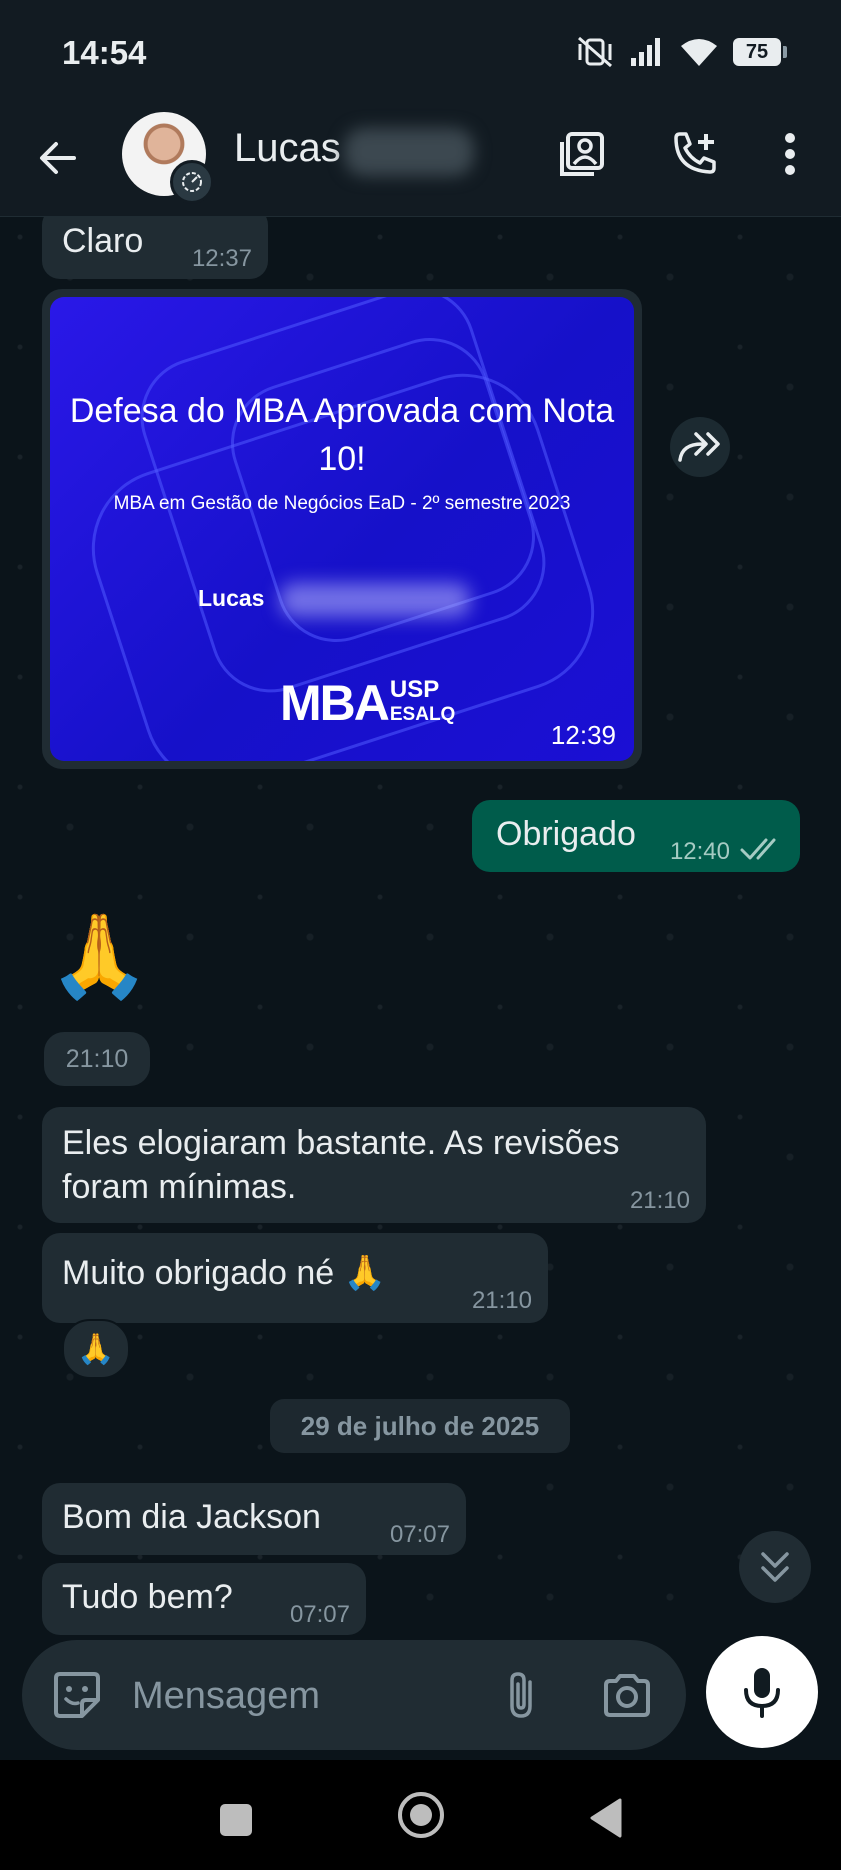 The image size is (841, 1870). I want to click on message-composer, so click(354, 1695).